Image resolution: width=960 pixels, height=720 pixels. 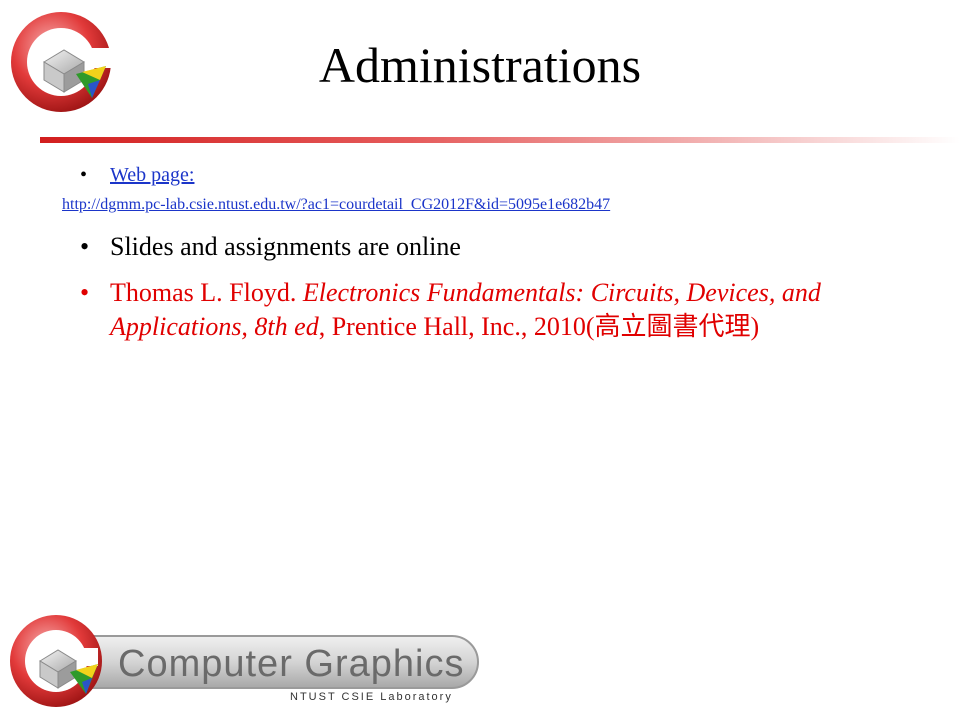 What do you see at coordinates (206, 292) in the screenshot?
I see `book-author: Thomas L. Floyd.` at bounding box center [206, 292].